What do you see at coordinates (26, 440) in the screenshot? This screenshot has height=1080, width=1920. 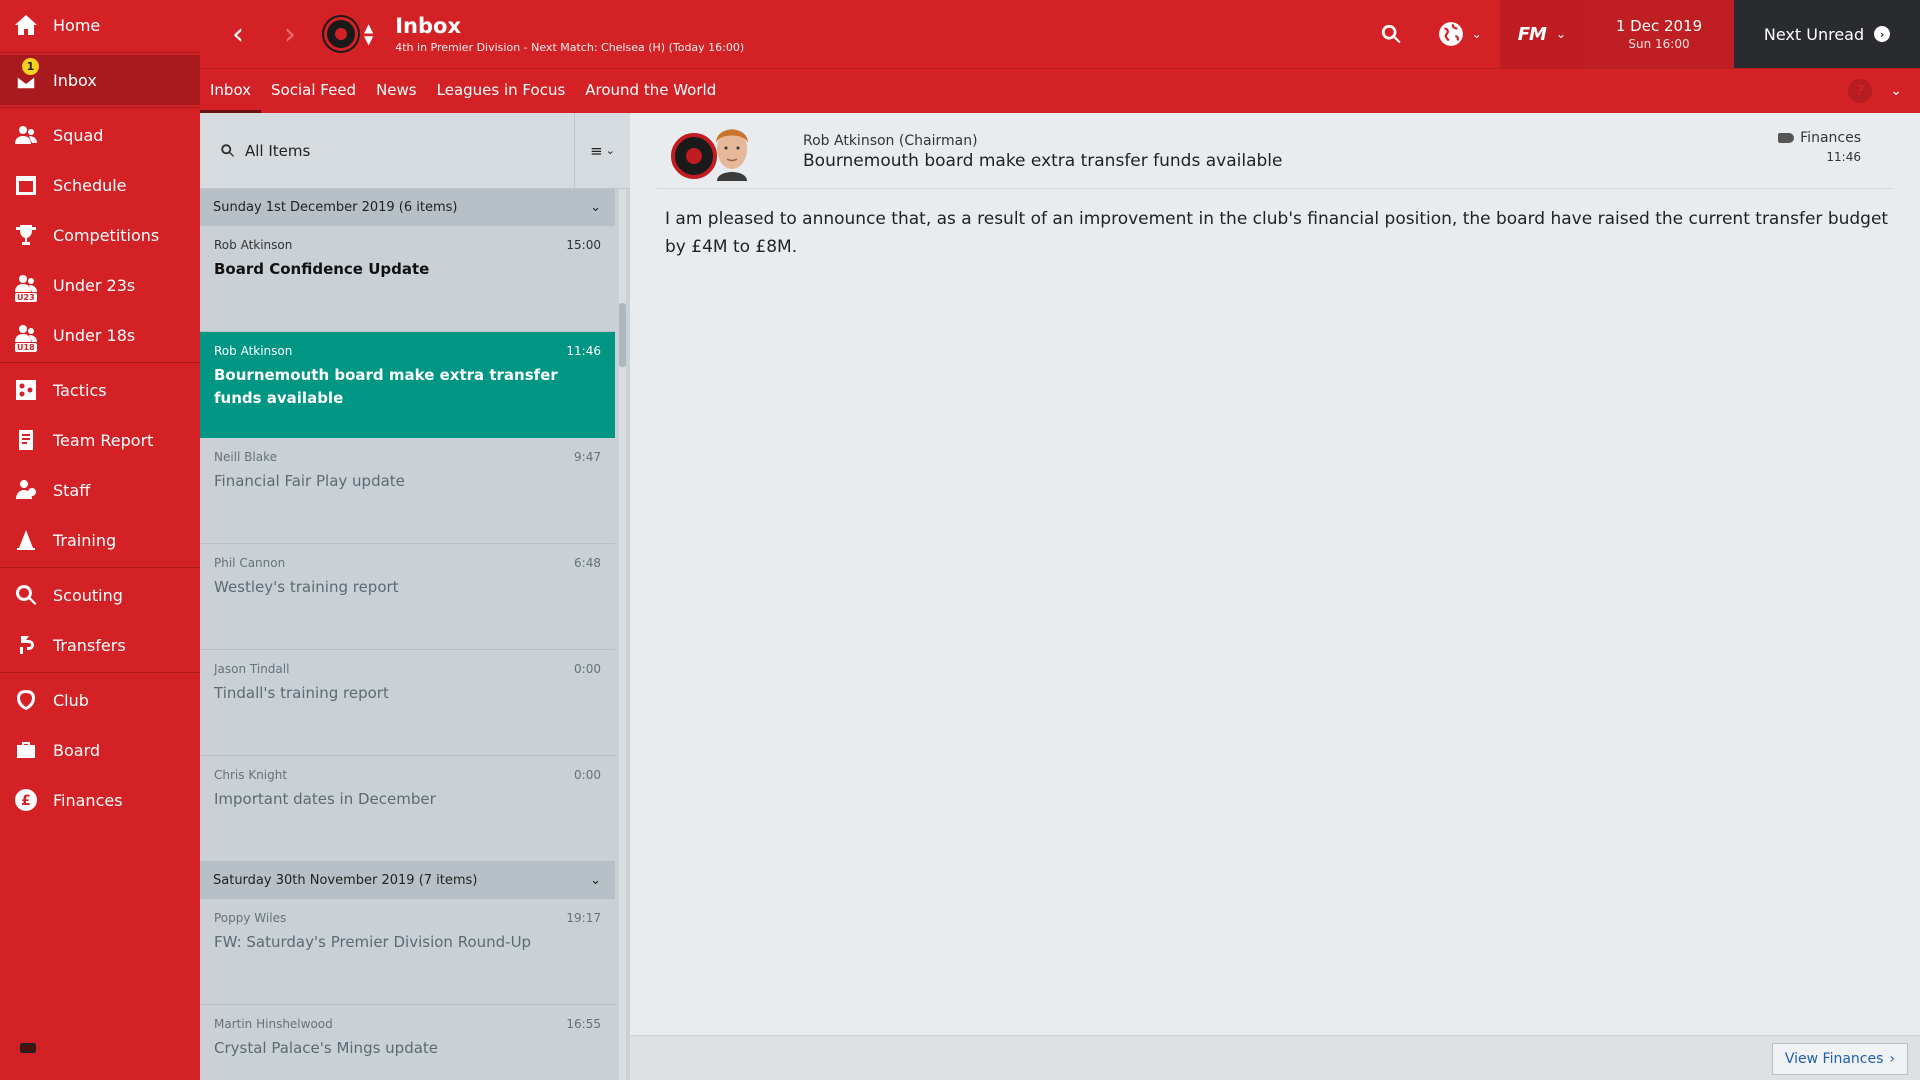 I see `report-icon` at bounding box center [26, 440].